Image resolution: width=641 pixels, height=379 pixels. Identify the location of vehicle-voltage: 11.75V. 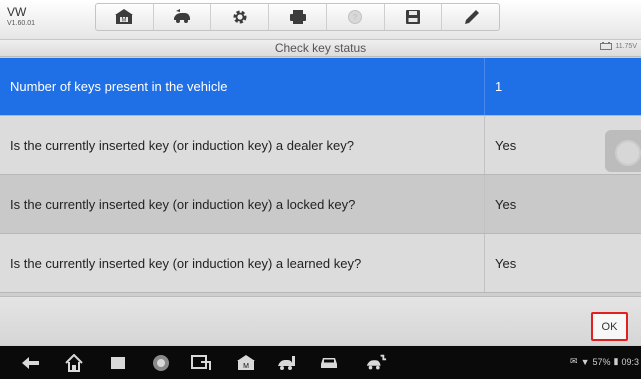
(618, 46).